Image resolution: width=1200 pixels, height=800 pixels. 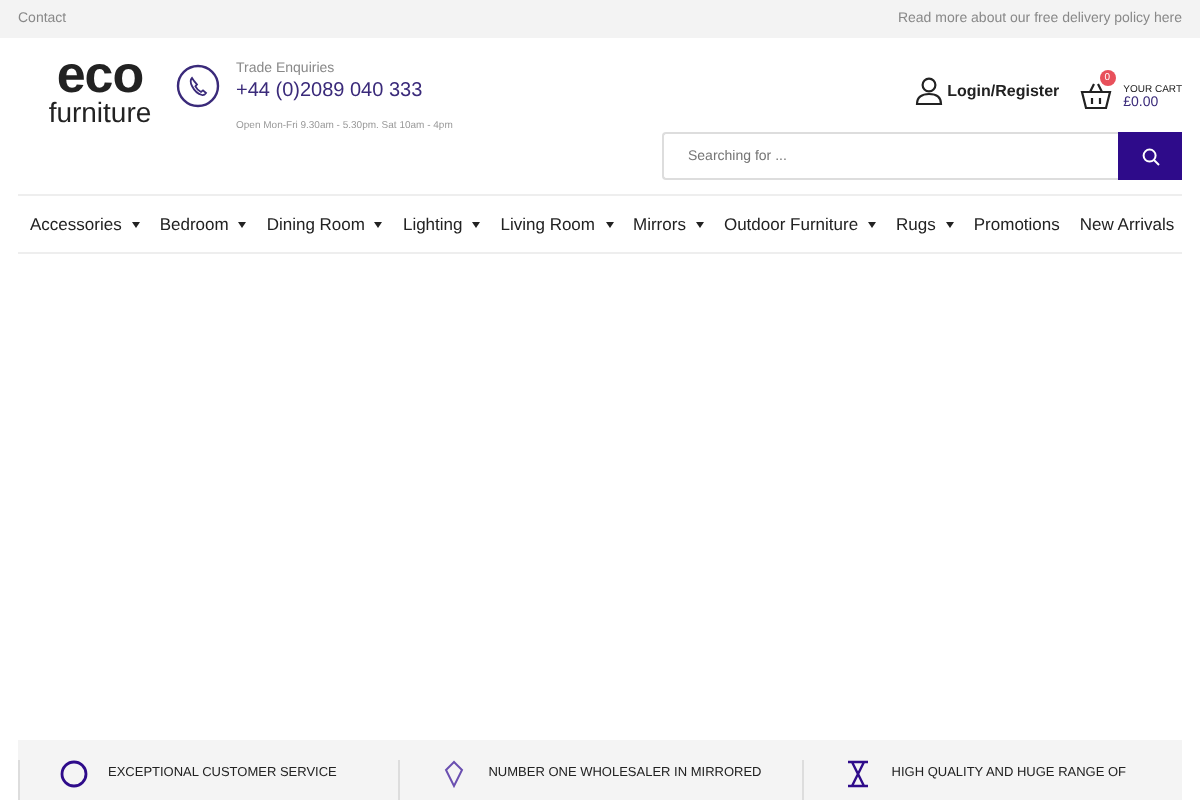 What do you see at coordinates (344, 91) in the screenshot?
I see `phone-number-link: +44 (0)2089 040 333` at bounding box center [344, 91].